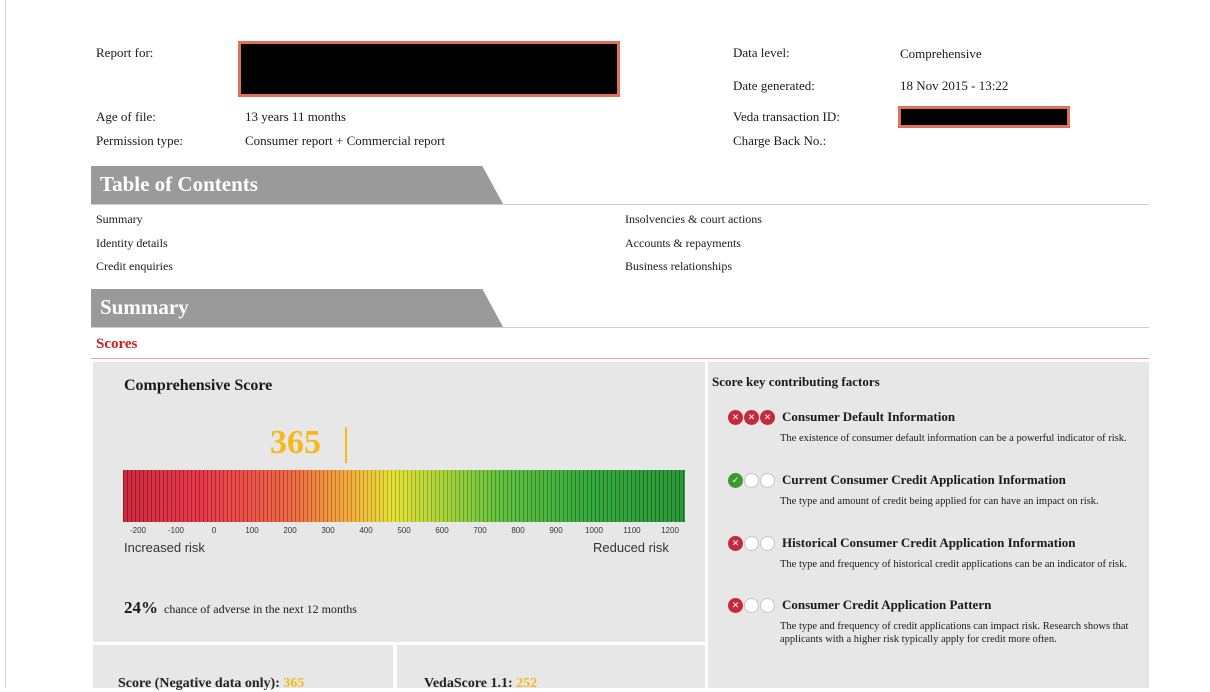 The height and width of the screenshot is (692, 1210). What do you see at coordinates (328, 530) in the screenshot?
I see `score-tick-label: 300` at bounding box center [328, 530].